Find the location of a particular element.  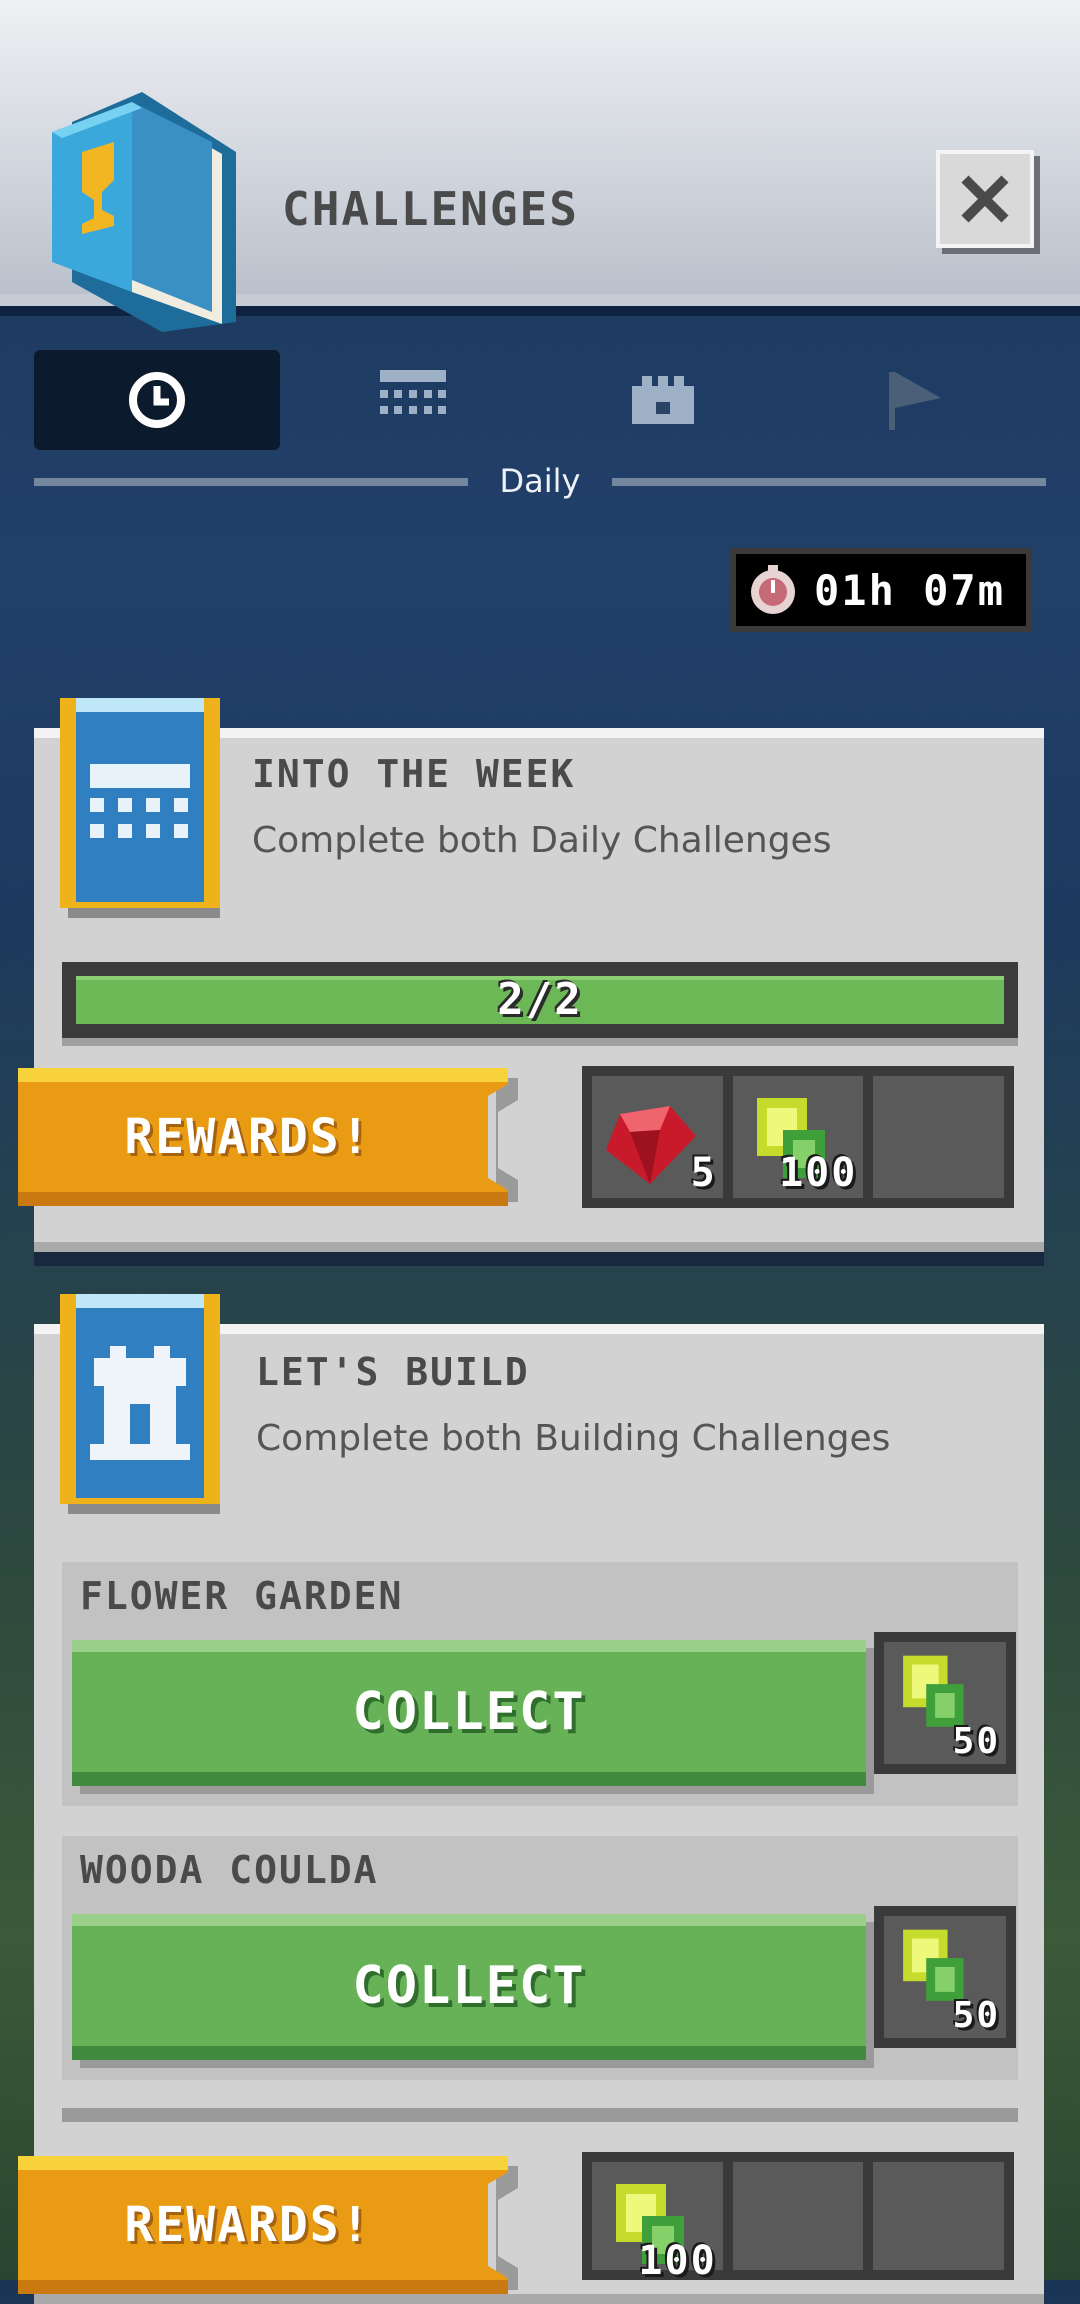

close-icon is located at coordinates (985, 199).